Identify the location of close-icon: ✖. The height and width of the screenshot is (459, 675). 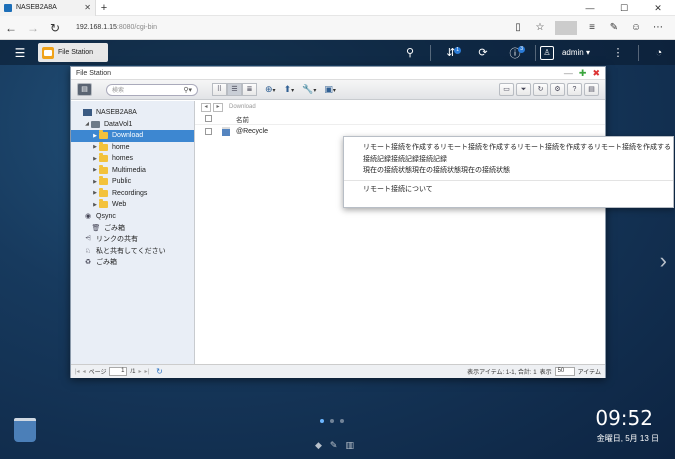
(596, 73).